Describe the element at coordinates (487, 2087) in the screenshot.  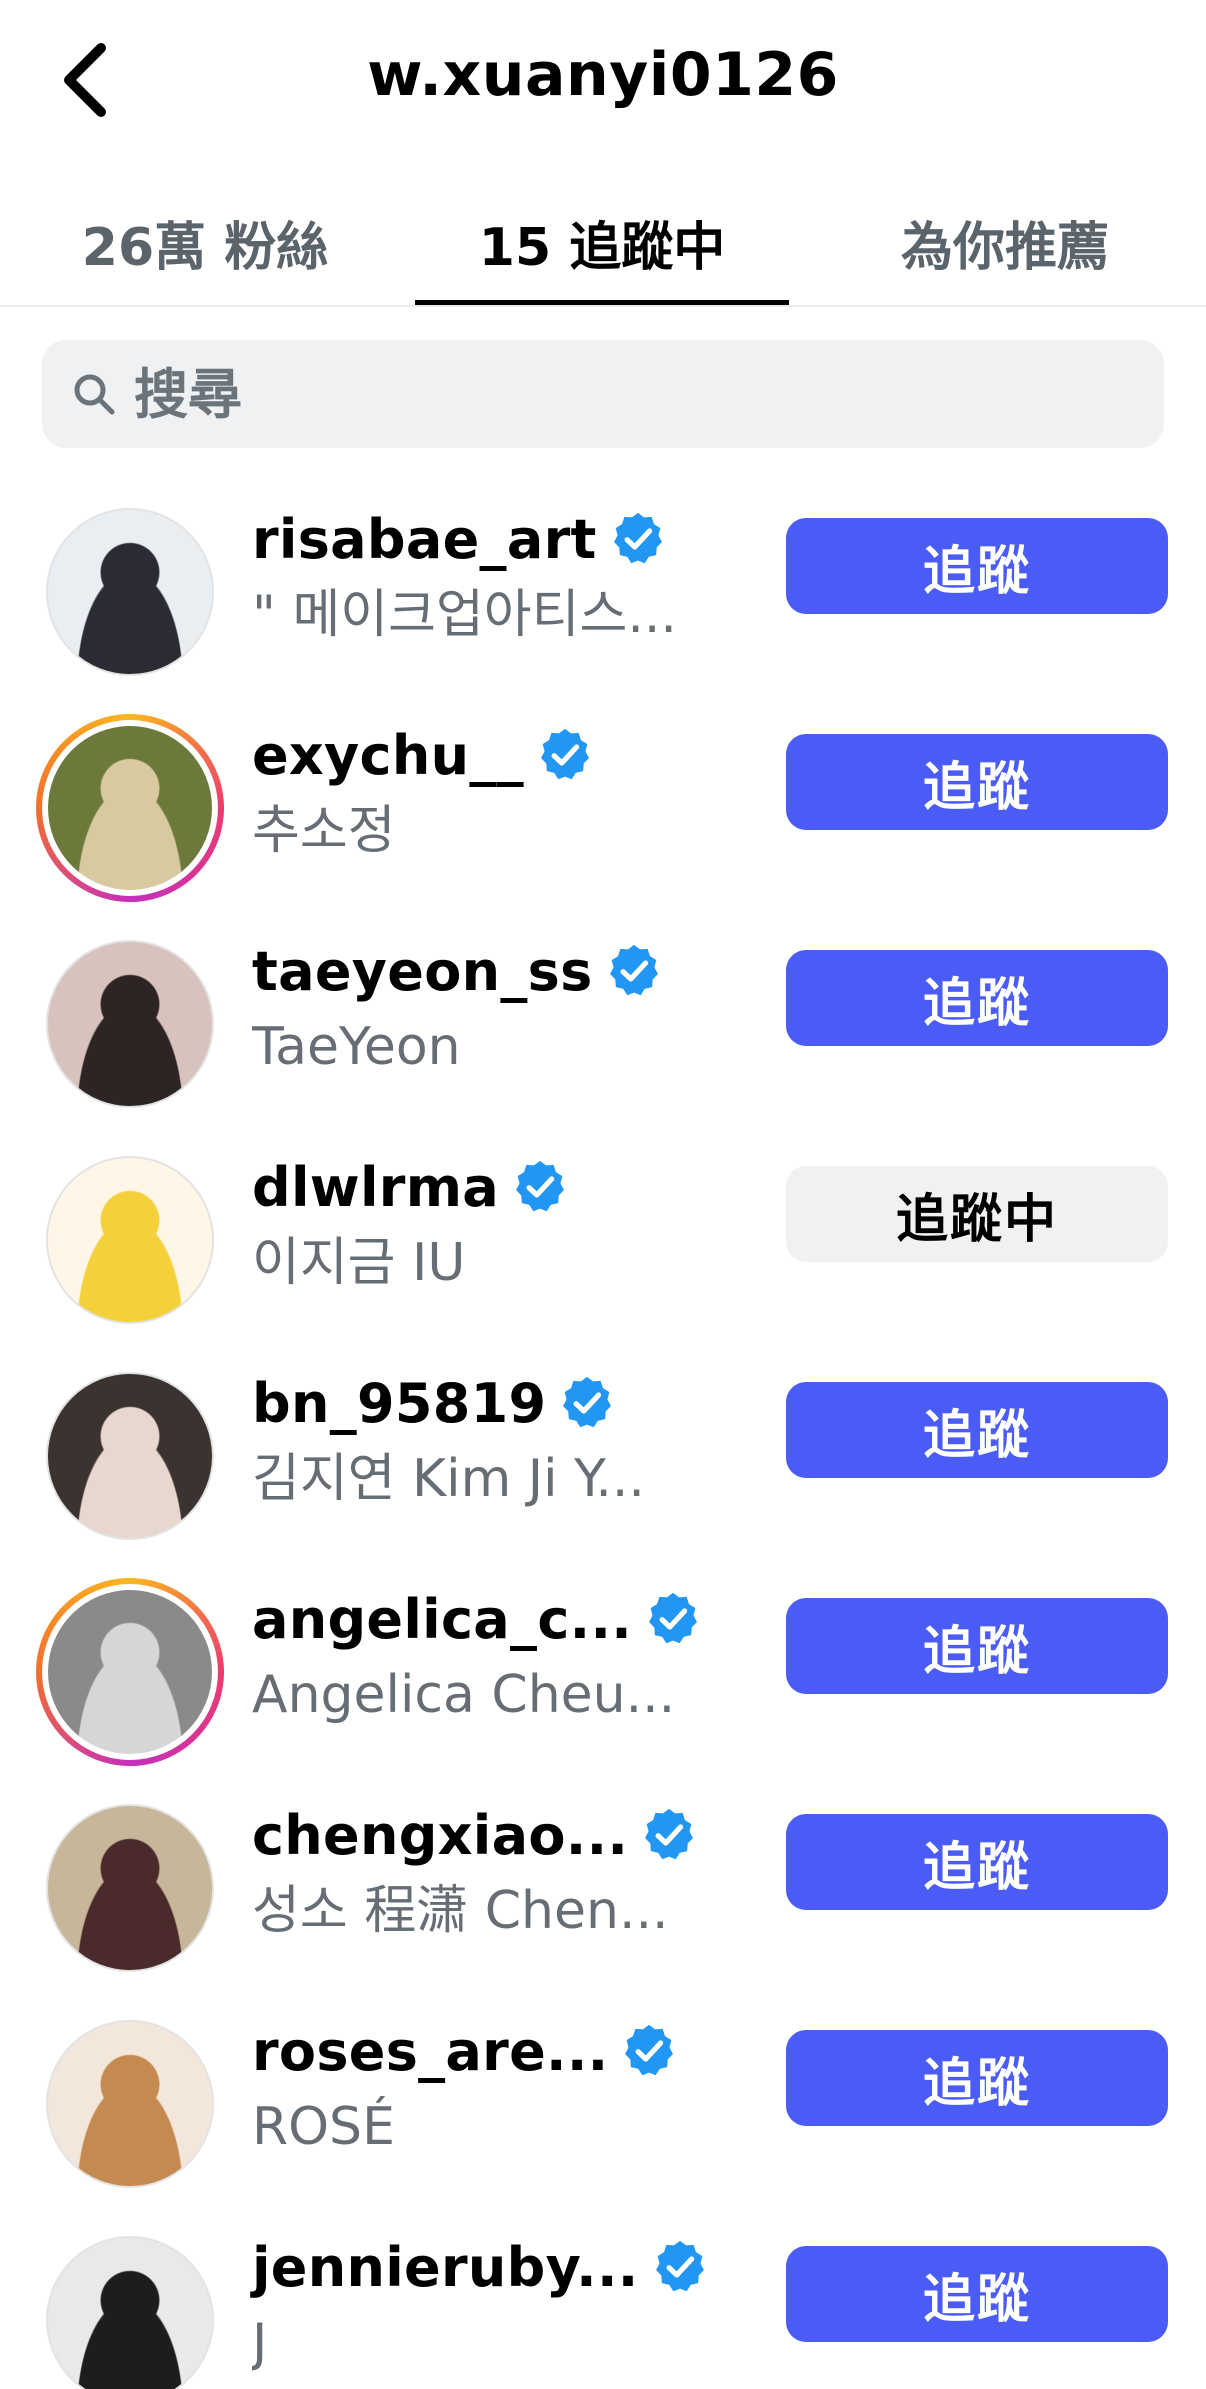
I see `user-info: roses_are... ROSÉ` at that location.